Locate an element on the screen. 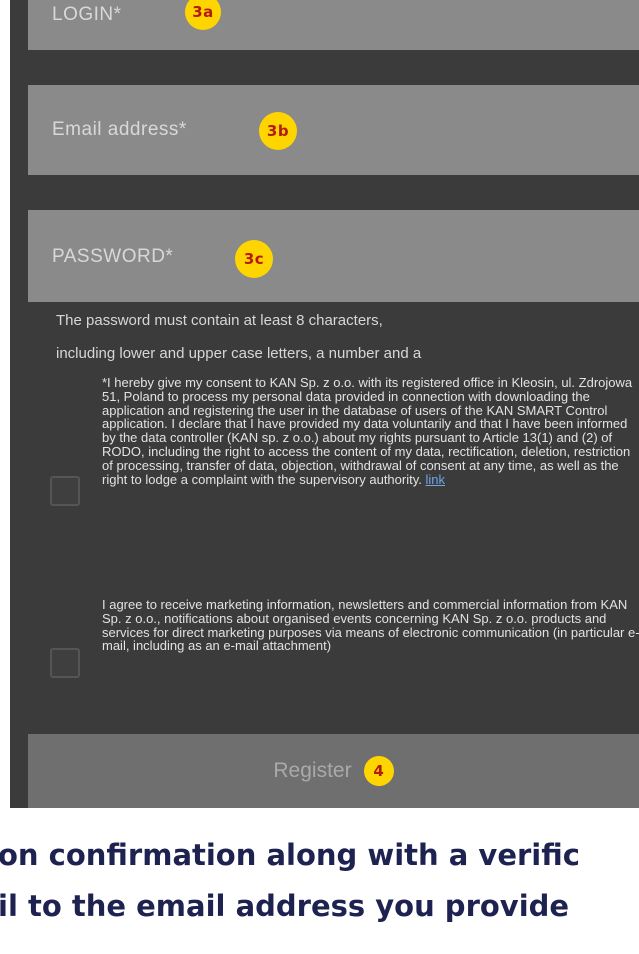 This screenshot has height=954, width=639. login-field: LOGIN* 3a is located at coordinates (333, 25).